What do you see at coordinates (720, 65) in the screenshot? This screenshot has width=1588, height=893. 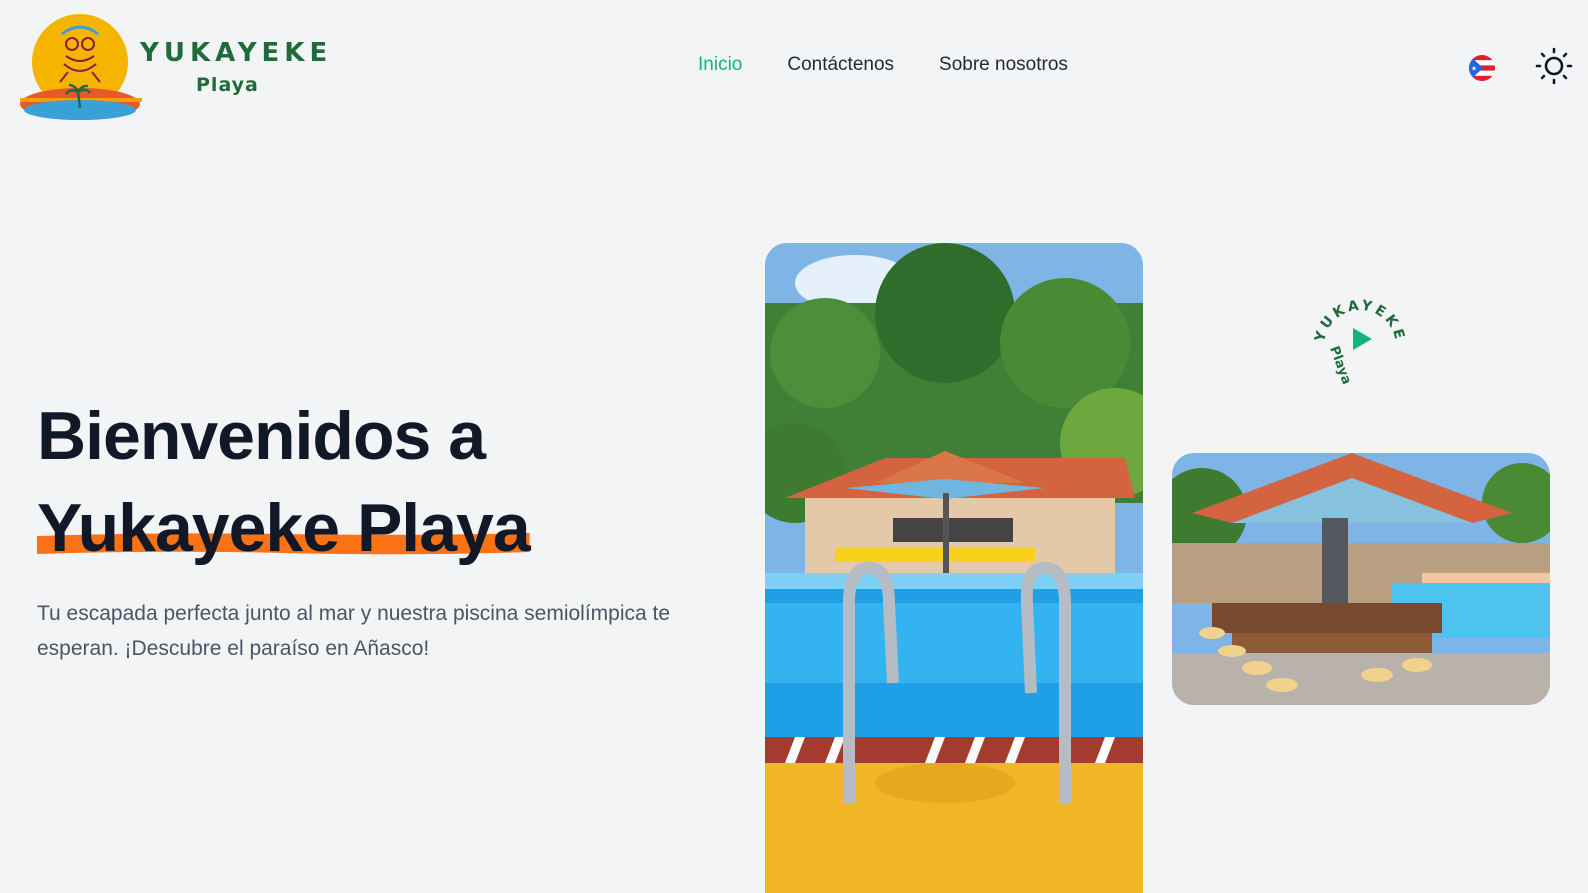 I see `nav-link-inicio: Inicio` at bounding box center [720, 65].